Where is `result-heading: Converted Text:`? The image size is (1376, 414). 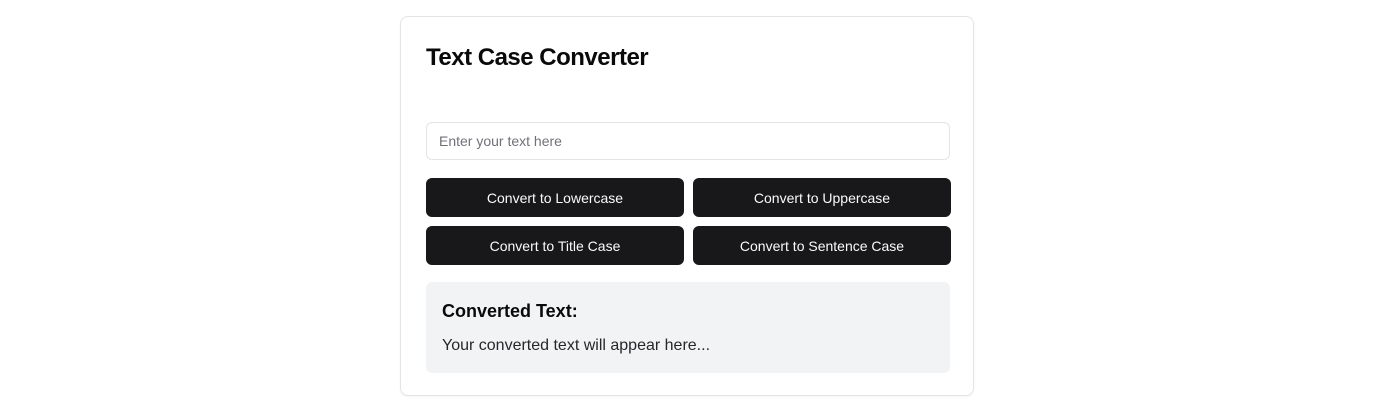
result-heading: Converted Text: is located at coordinates (510, 311).